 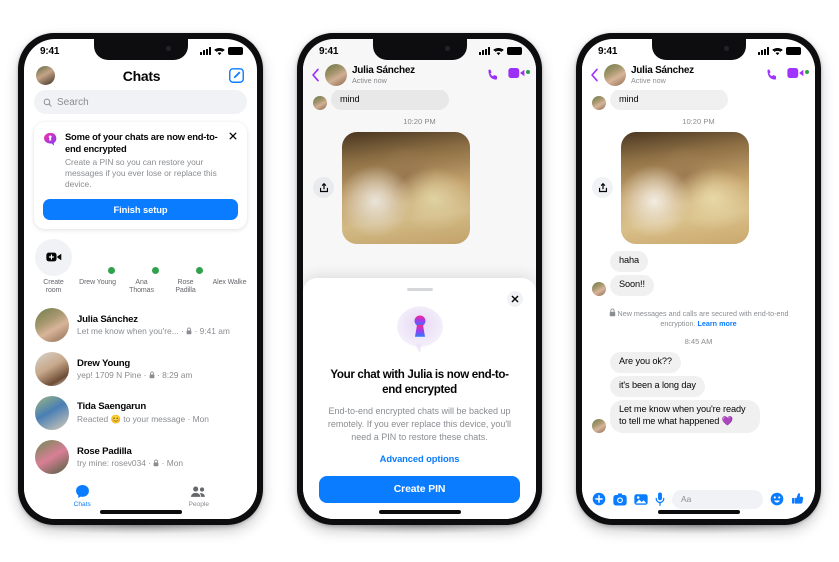 I want to click on encrypted-bubble-icon, so click(x=50, y=139).